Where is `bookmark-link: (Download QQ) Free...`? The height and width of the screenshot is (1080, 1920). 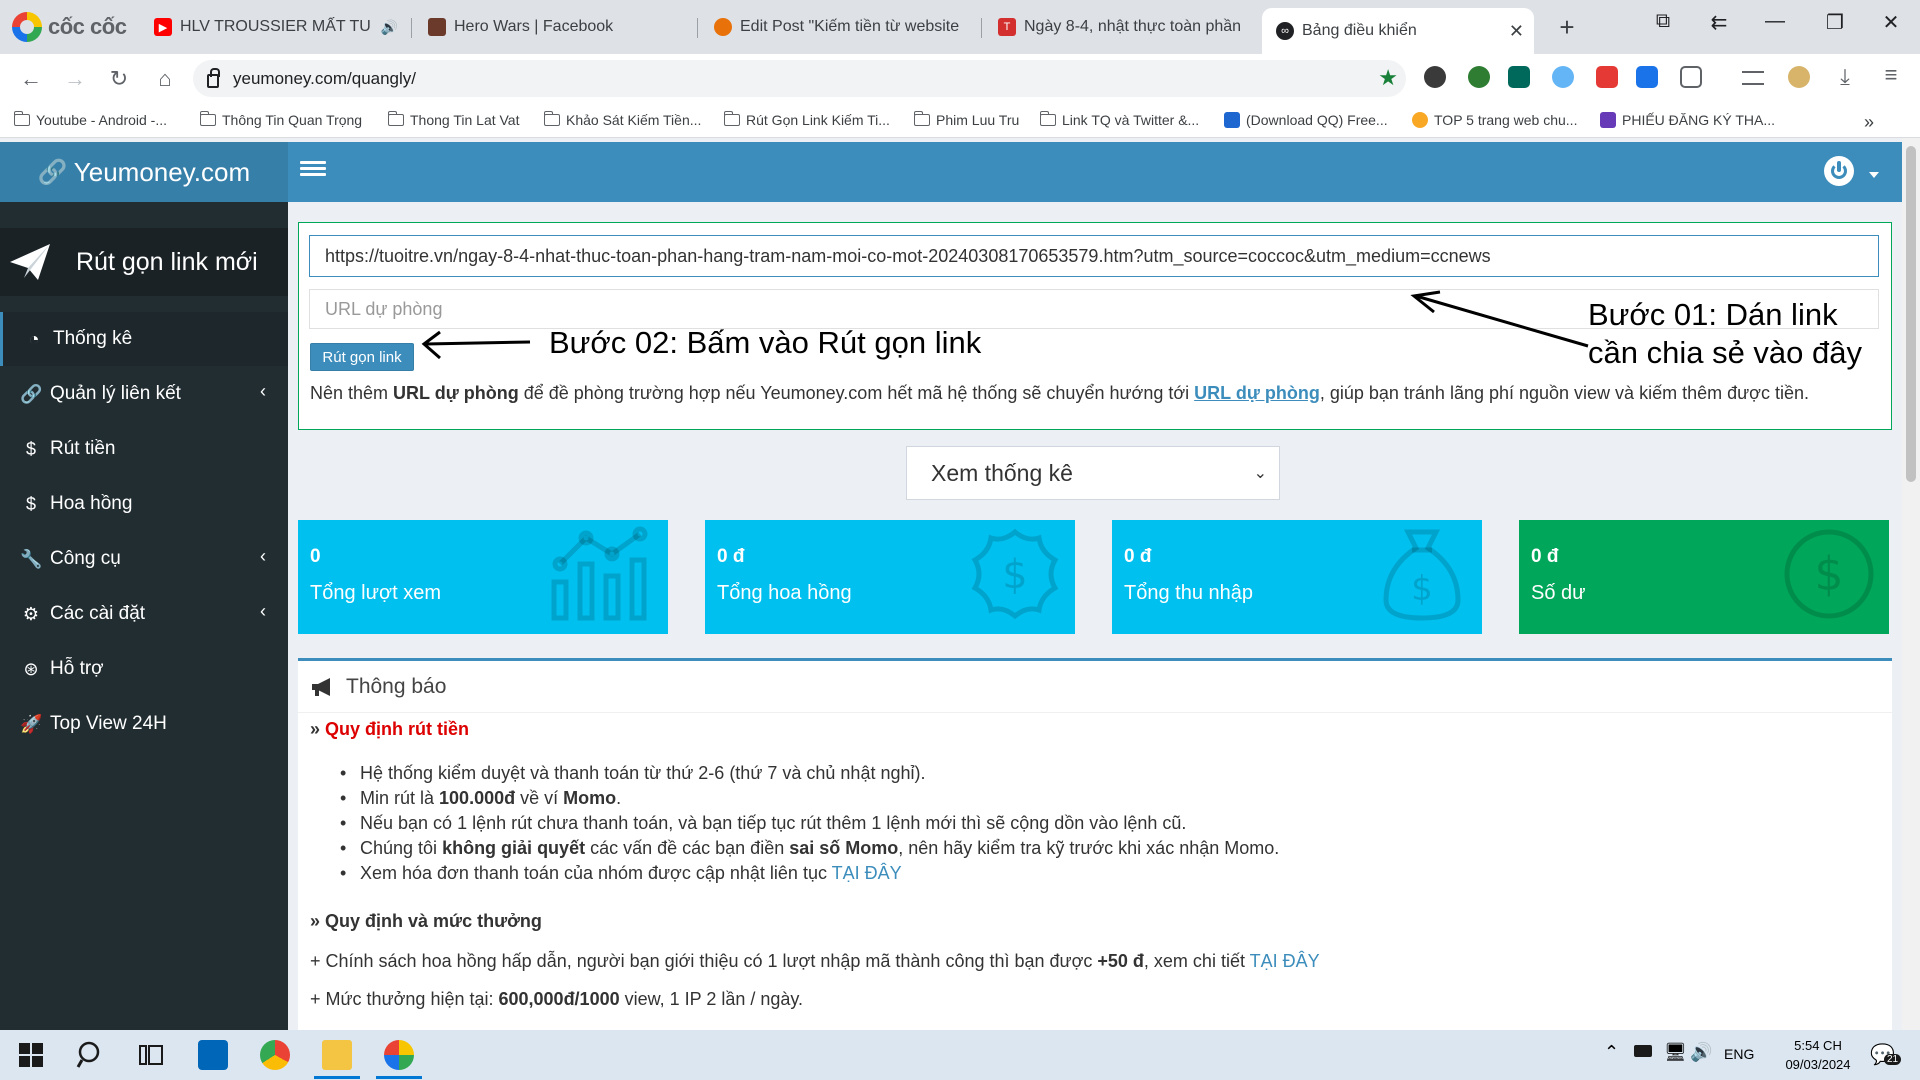 bookmark-link: (Download QQ) Free... is located at coordinates (1306, 120).